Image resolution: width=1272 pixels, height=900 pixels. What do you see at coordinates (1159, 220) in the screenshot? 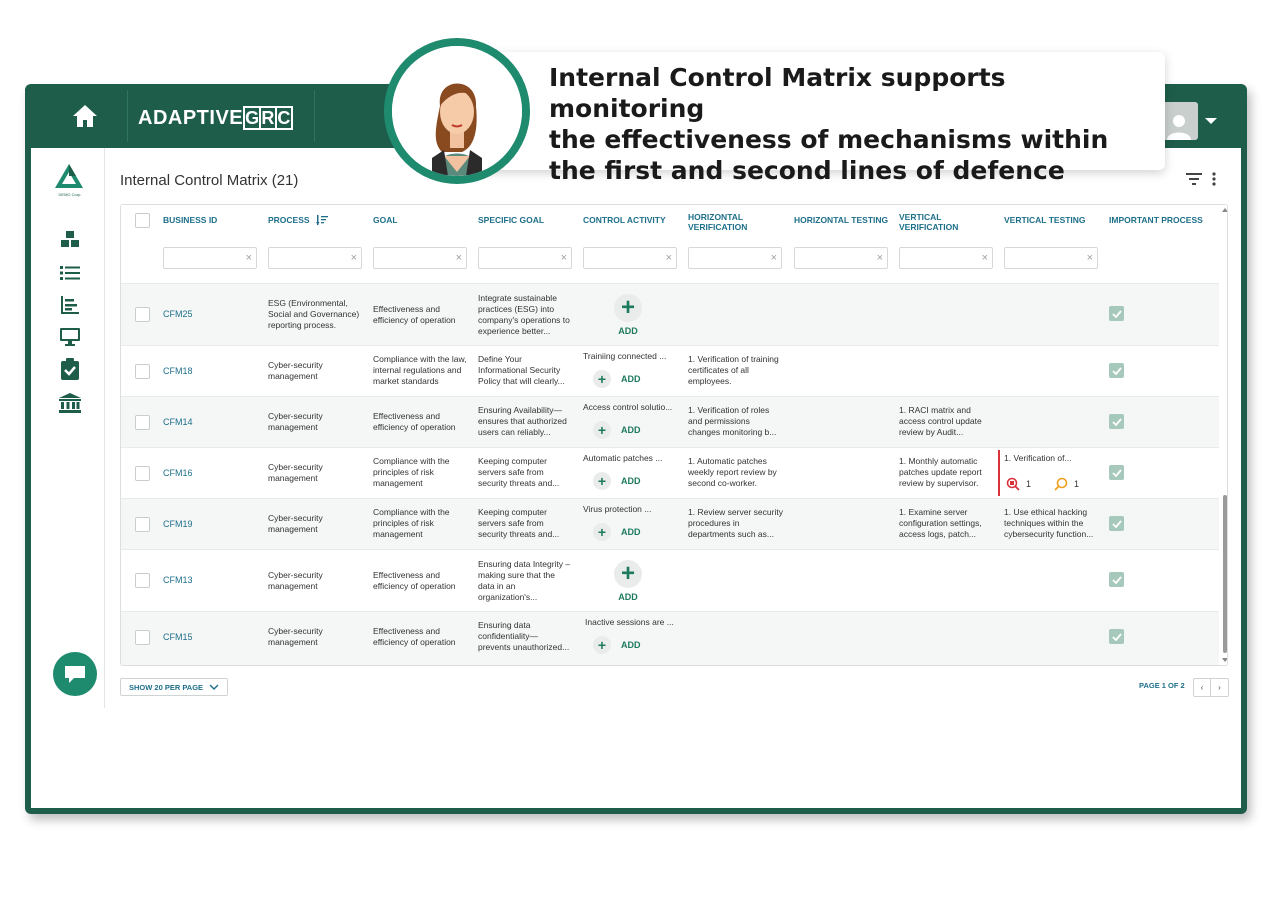
I see `column-header: IMPORTANT PROCESS` at bounding box center [1159, 220].